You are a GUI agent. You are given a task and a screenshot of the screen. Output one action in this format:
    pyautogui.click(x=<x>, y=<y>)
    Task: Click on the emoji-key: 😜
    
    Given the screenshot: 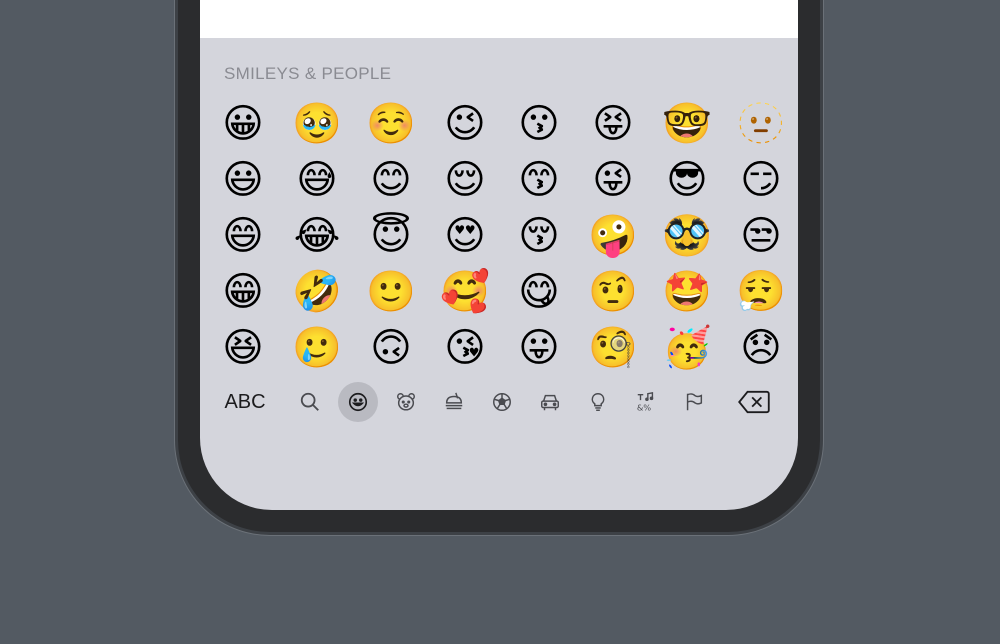 What is the action you would take?
    pyautogui.click(x=613, y=180)
    